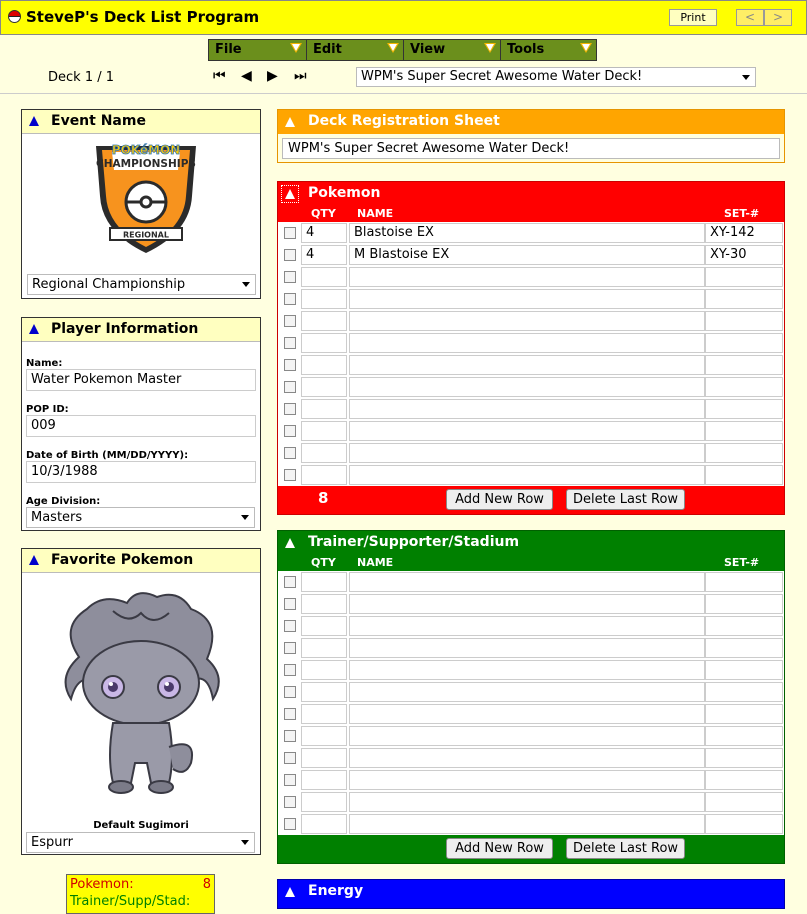 This screenshot has width=807, height=914. I want to click on player-panel-header: Player Information, so click(141, 330).